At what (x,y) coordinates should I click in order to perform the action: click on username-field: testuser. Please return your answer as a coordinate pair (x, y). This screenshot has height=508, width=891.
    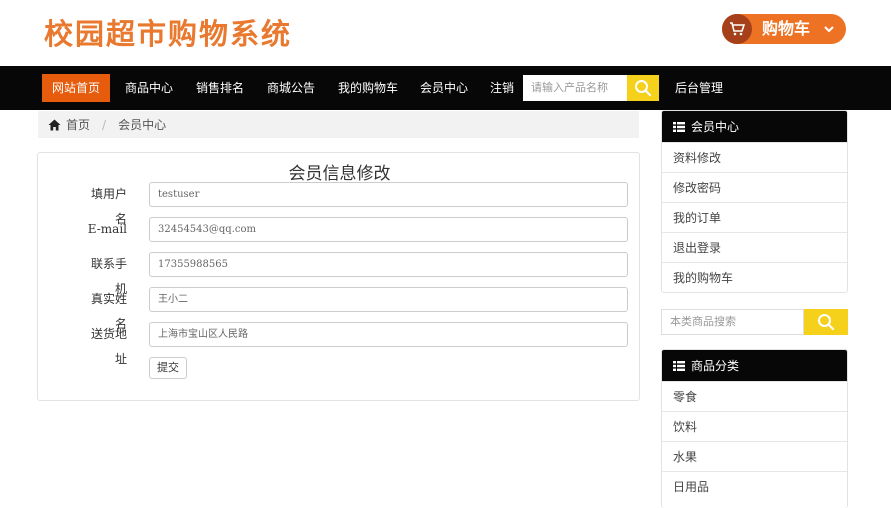
    Looking at the image, I should click on (388, 194).